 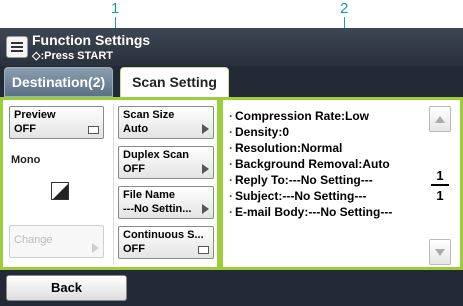 What do you see at coordinates (440, 175) in the screenshot?
I see `page-current: 1` at bounding box center [440, 175].